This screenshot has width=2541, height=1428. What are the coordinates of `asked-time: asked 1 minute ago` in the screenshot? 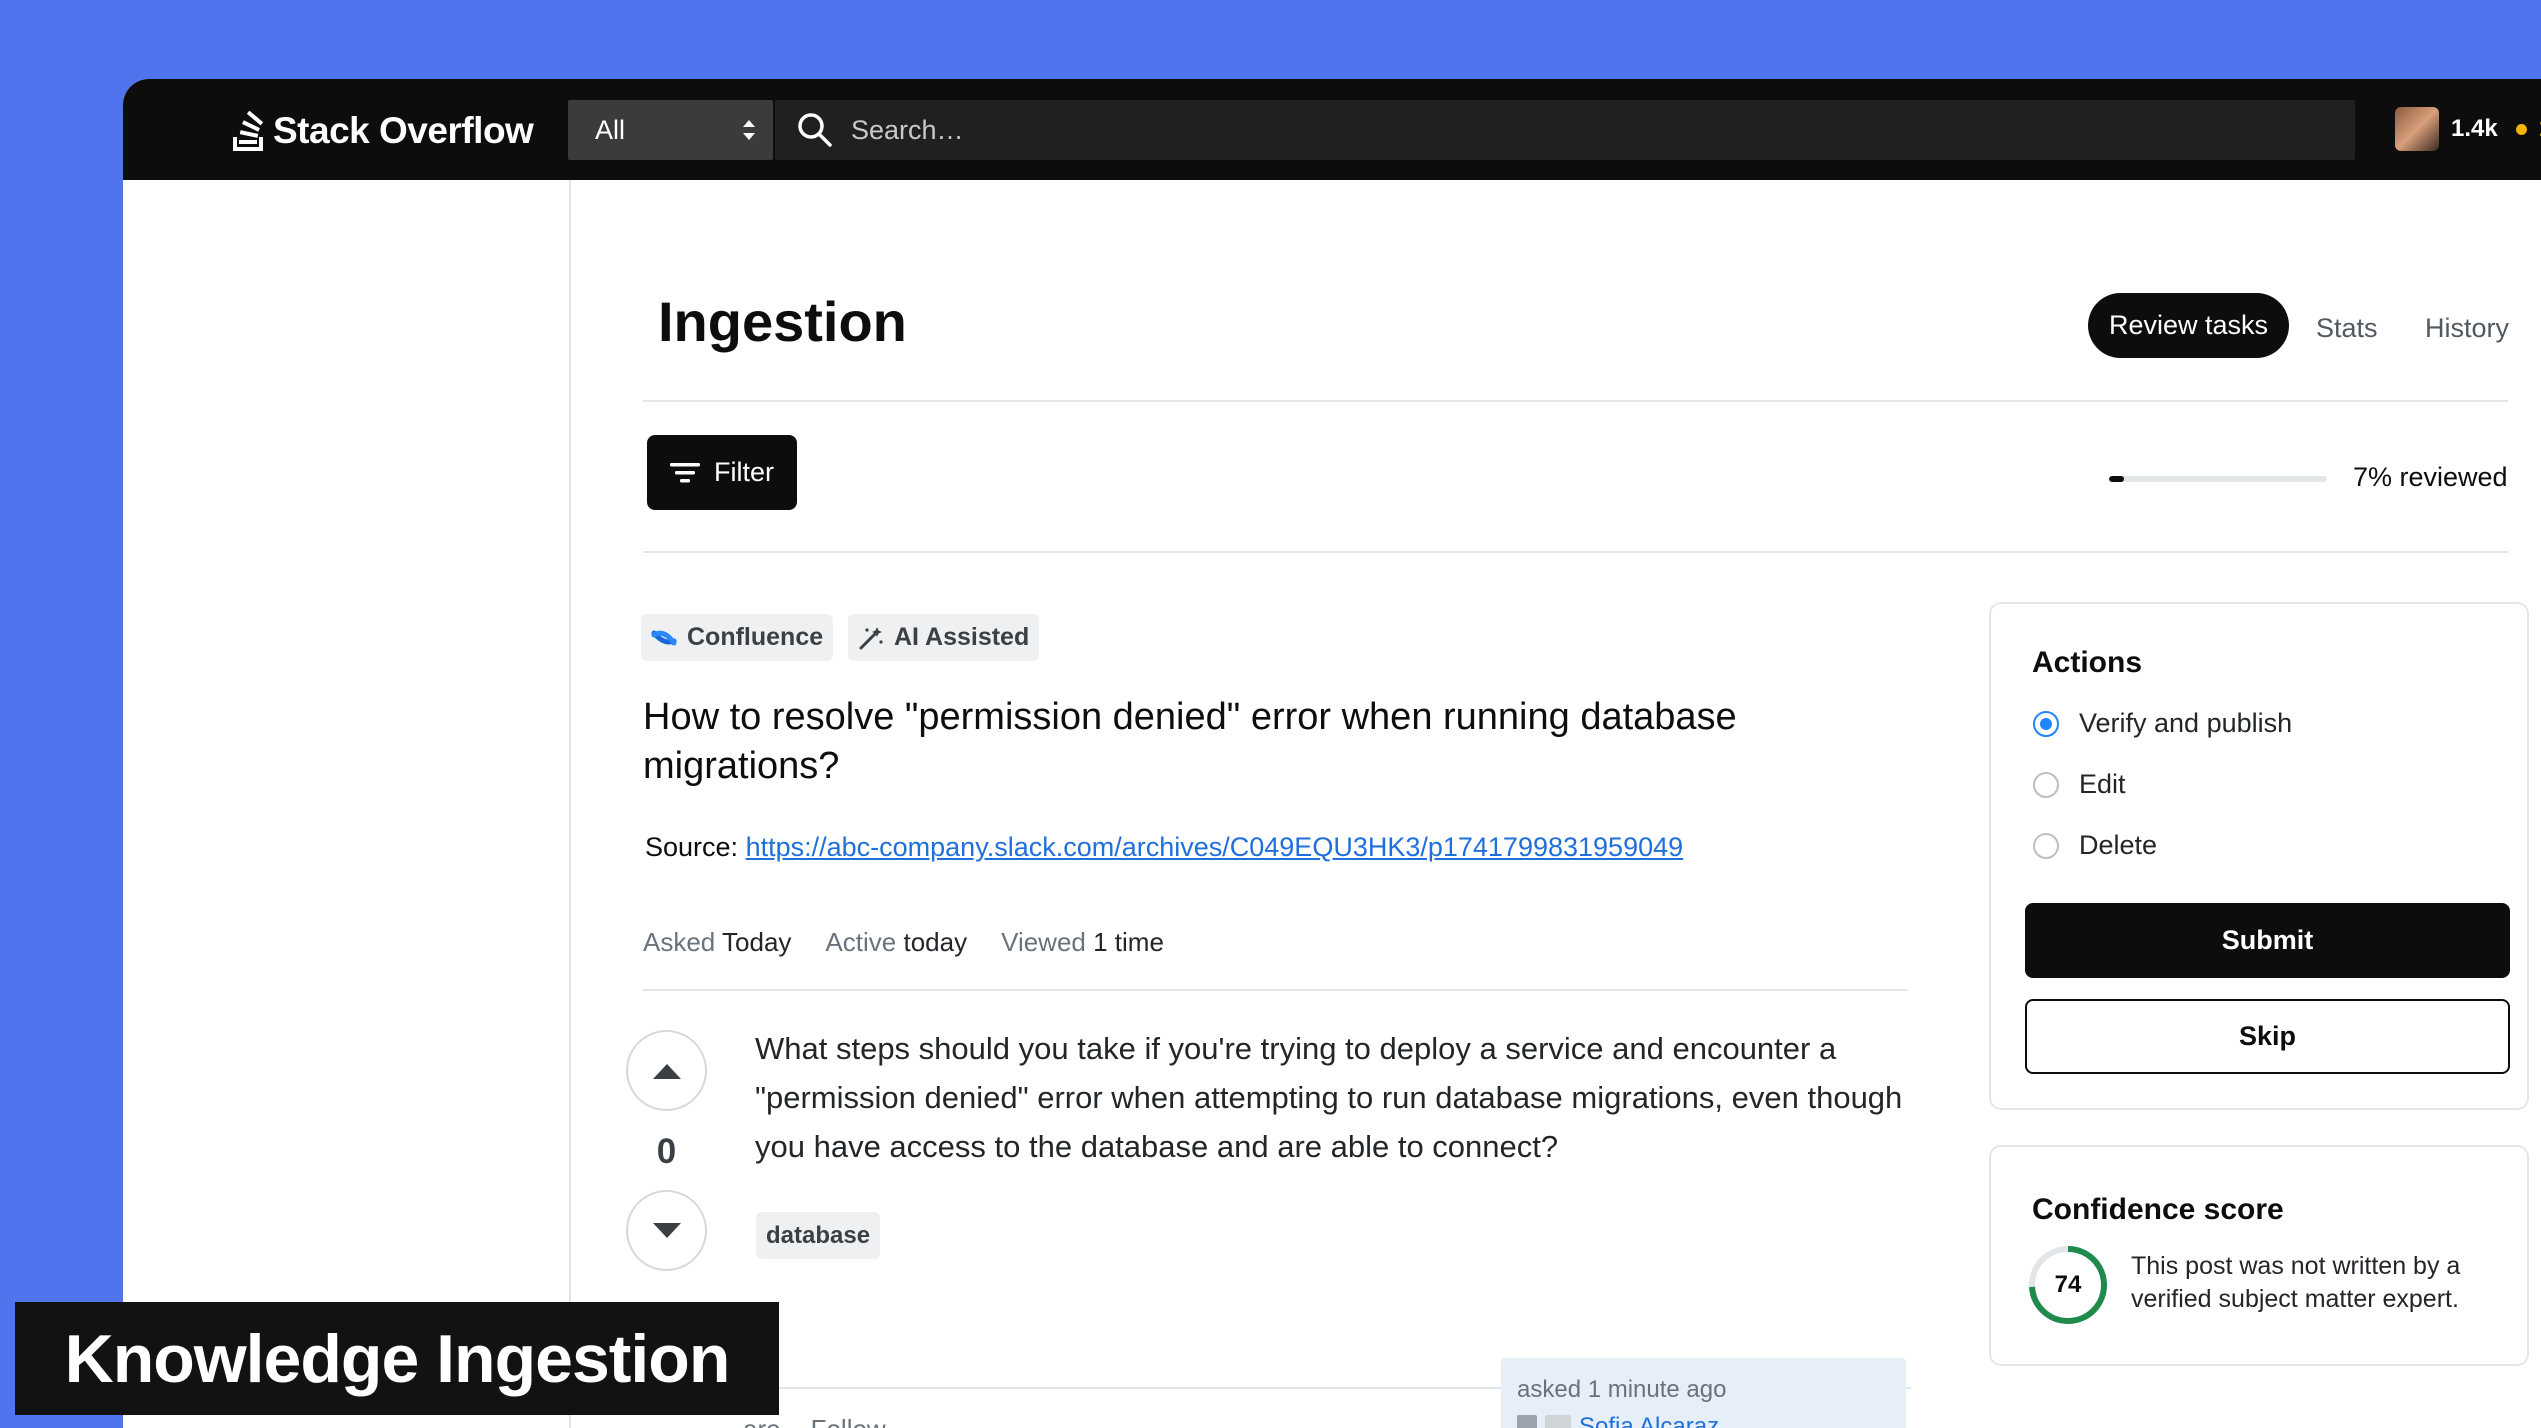 It's located at (1622, 1389).